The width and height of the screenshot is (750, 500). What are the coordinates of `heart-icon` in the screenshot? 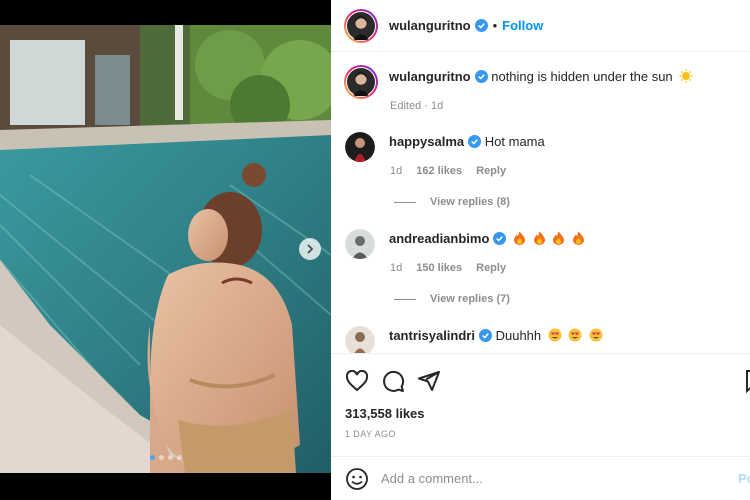 It's located at (357, 381).